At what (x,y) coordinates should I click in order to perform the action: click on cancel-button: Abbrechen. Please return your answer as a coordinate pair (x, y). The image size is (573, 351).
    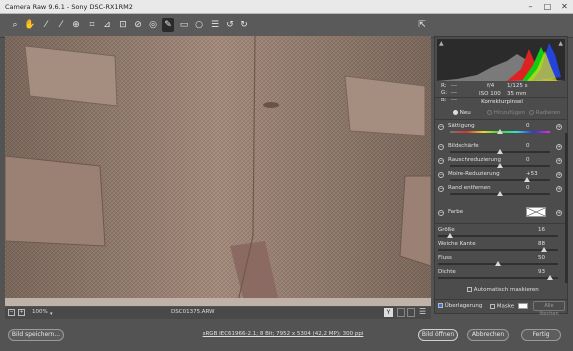
    Looking at the image, I should click on (488, 335).